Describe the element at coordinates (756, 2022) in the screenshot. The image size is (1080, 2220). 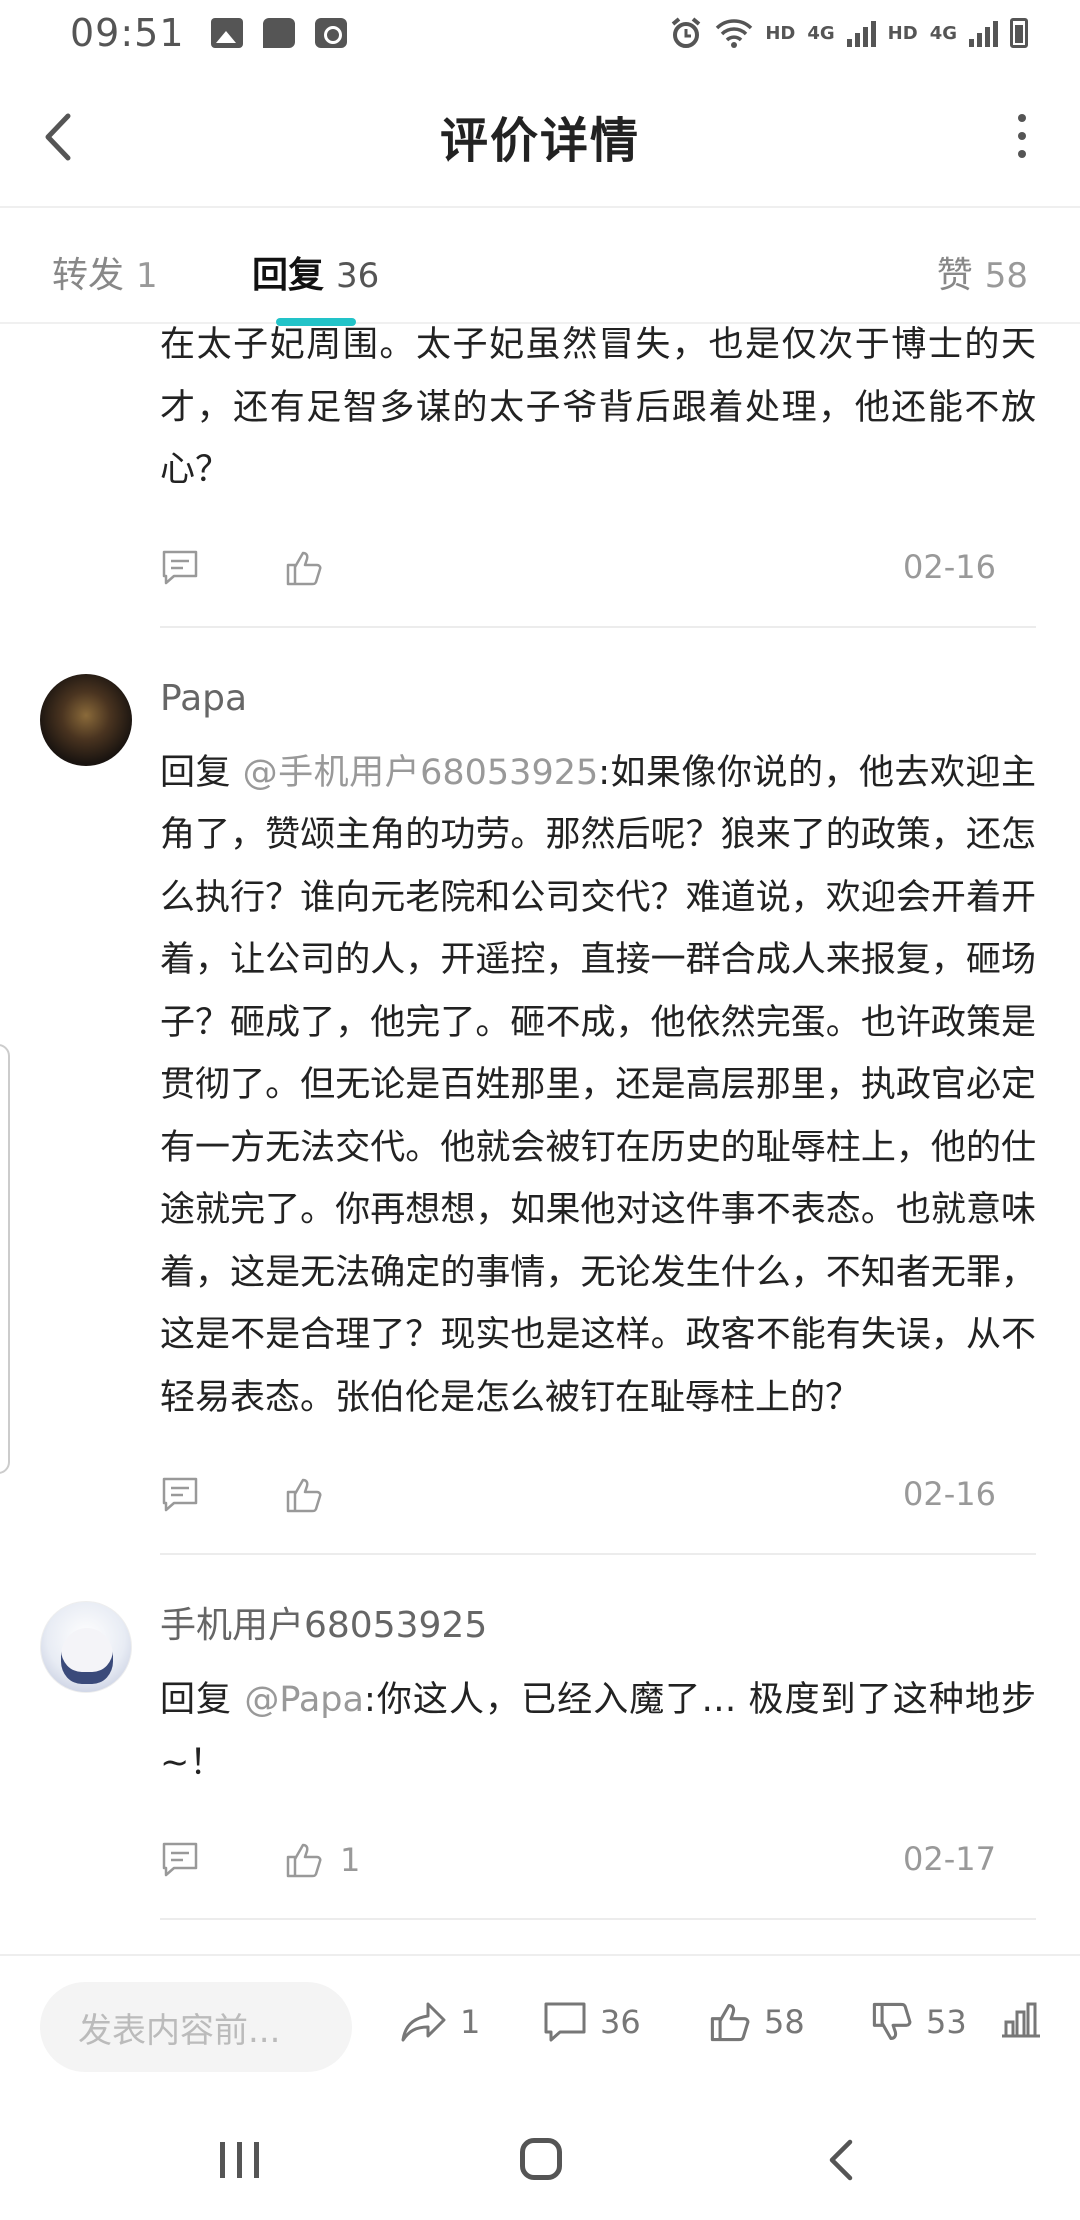
I see `like-button: 58` at that location.